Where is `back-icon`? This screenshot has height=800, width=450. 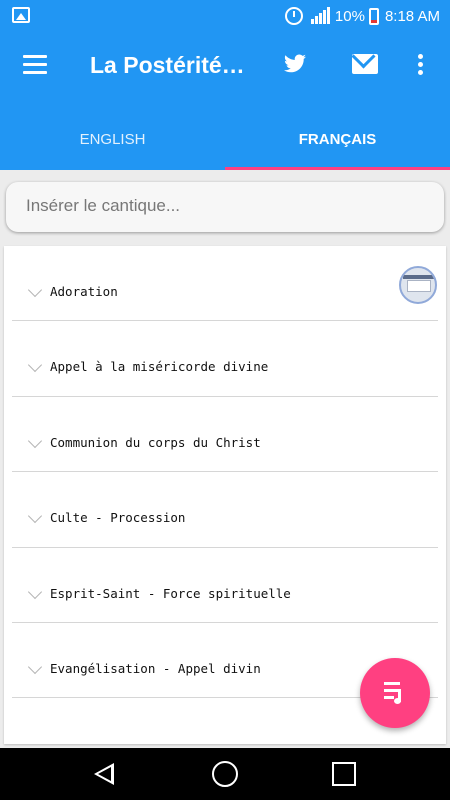
back-icon is located at coordinates (104, 774).